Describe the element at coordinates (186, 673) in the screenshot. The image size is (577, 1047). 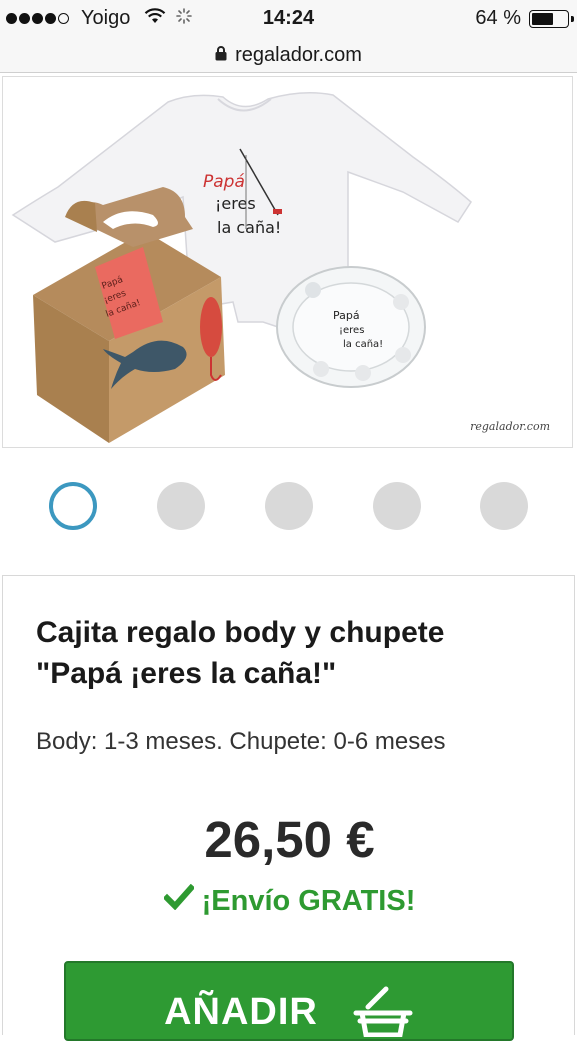
I see `product-title-line-2: "Papá ¡eres la caña!"` at that location.